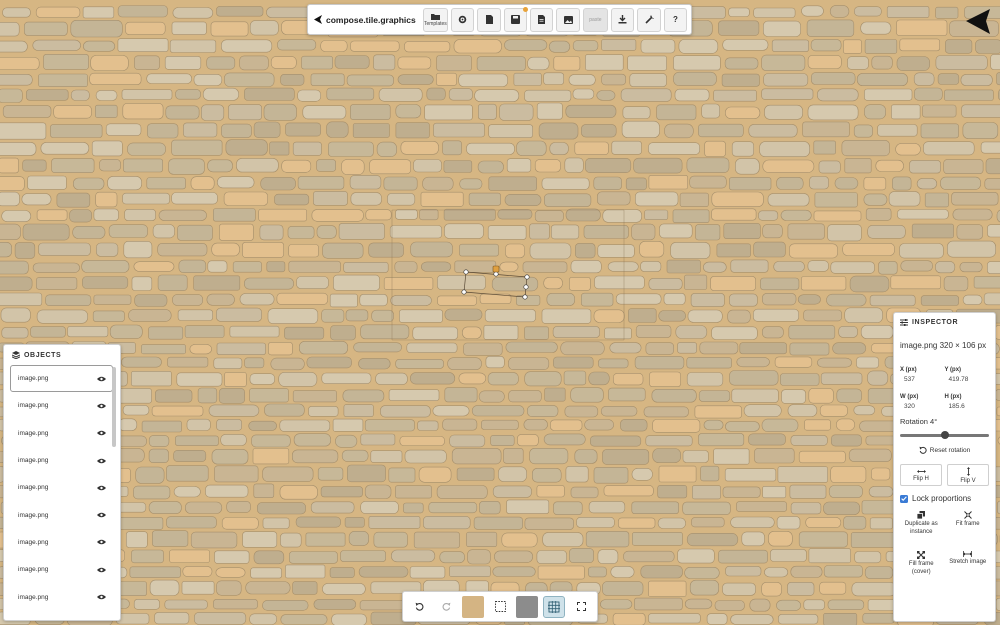  I want to click on duplicate-as-instance-button: Duplicate as instance, so click(921, 528).